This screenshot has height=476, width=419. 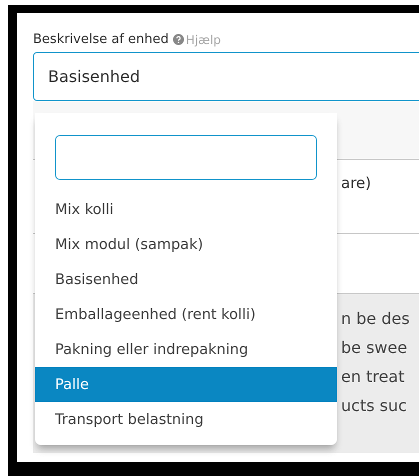 What do you see at coordinates (186, 349) in the screenshot?
I see `dropdown-option: Pakning eller indrepakning` at bounding box center [186, 349].